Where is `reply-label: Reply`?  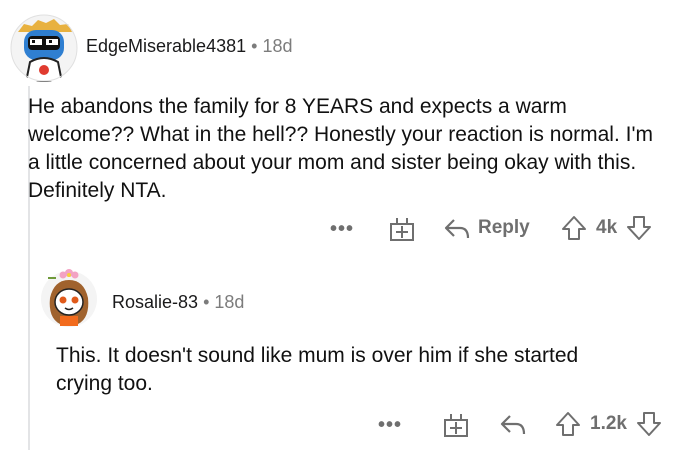
reply-label: Reply is located at coordinates (504, 227).